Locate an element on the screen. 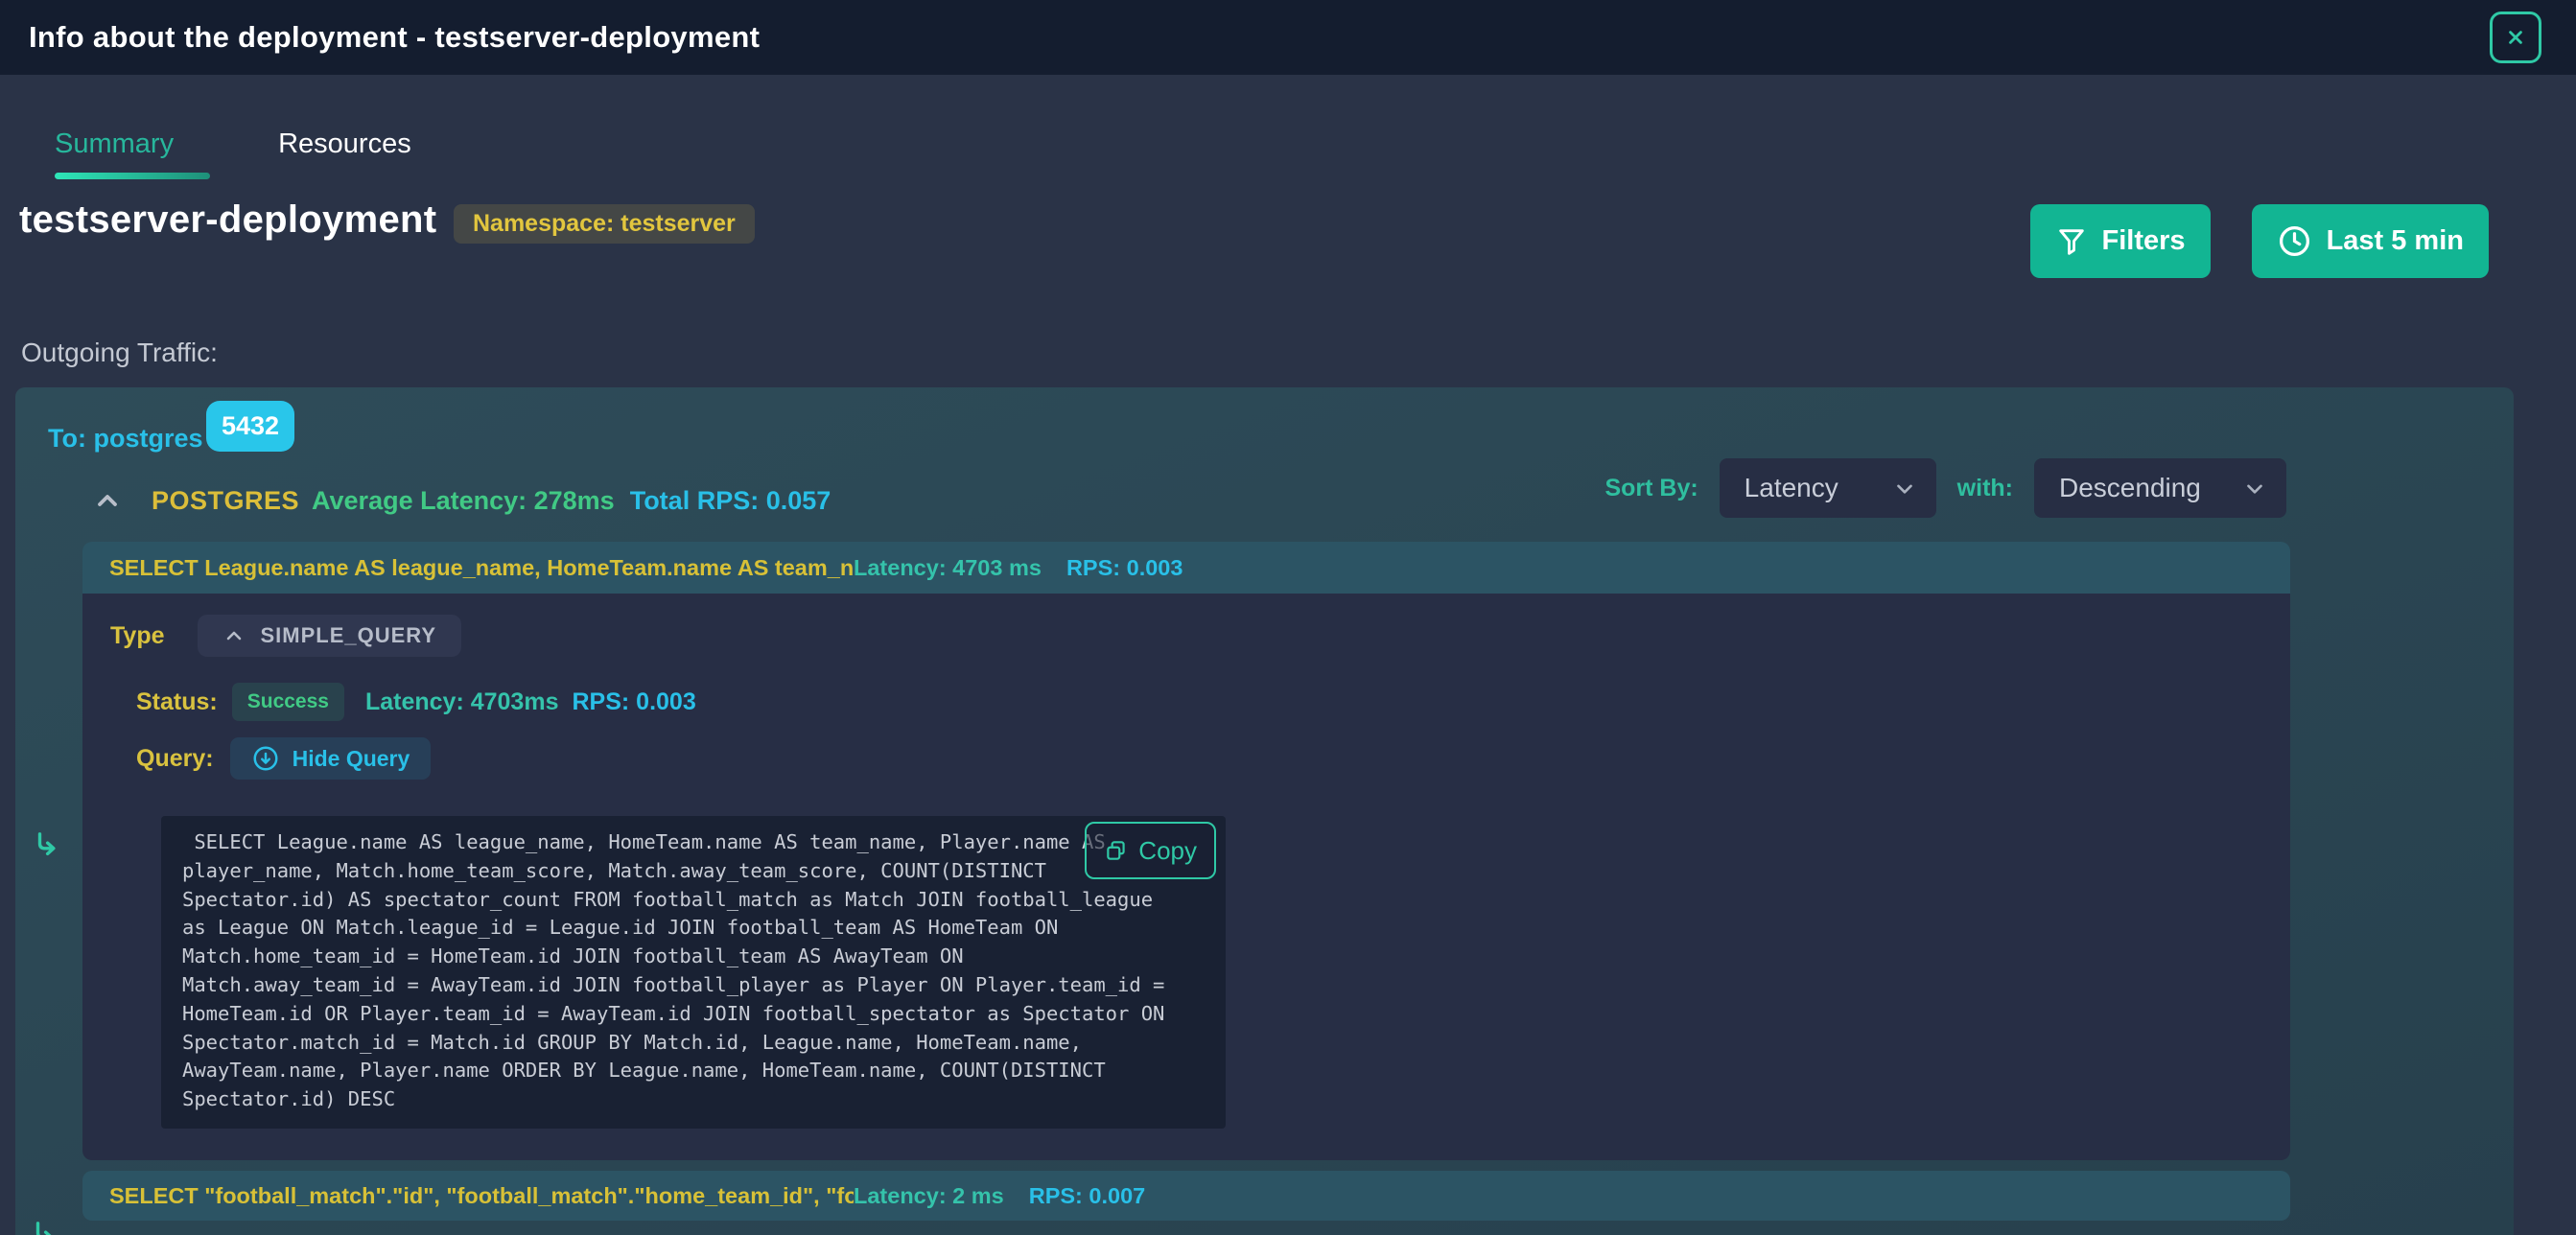 This screenshot has width=2576, height=1235. page-title: testserver-deployment is located at coordinates (228, 219).